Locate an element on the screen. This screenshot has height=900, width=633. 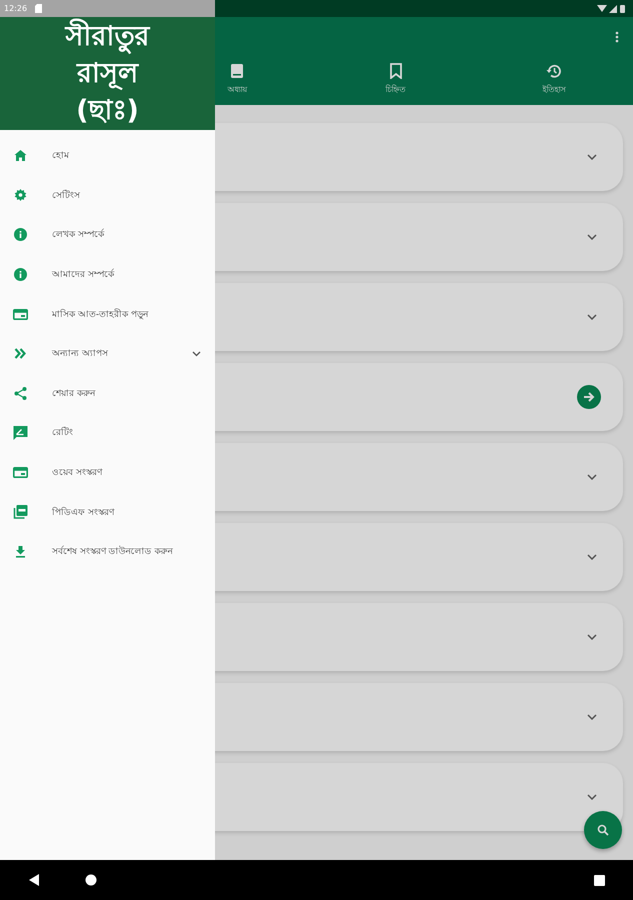
menu-item: ওয়েব সংস্করণ is located at coordinates (107, 472).